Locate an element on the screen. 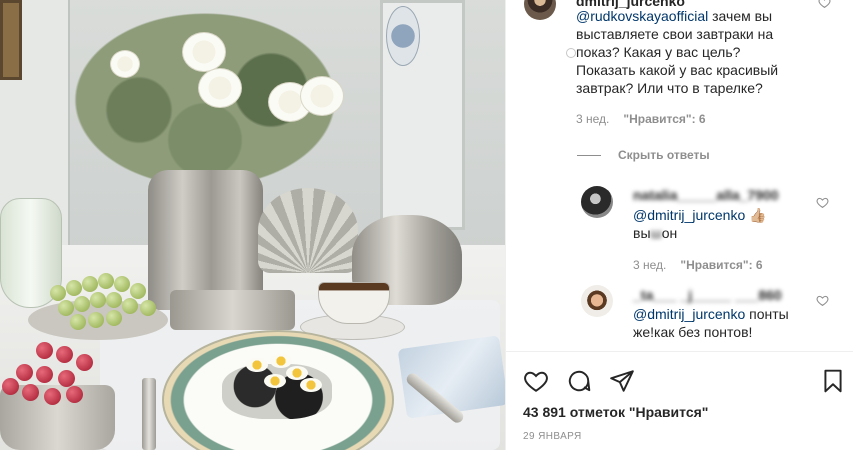  reply-meta: 3 нед. "Нравится": 6 is located at coordinates (698, 265).